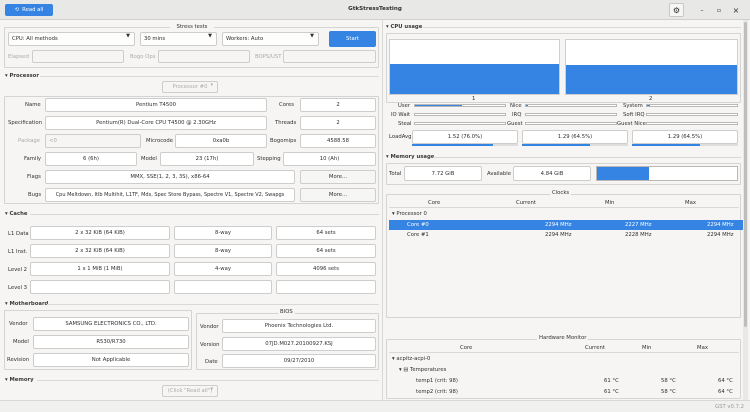 The height and width of the screenshot is (412, 750). Describe the element at coordinates (410, 157) in the screenshot. I see `memory-usage-section-header: ▾ Memory usage` at that location.